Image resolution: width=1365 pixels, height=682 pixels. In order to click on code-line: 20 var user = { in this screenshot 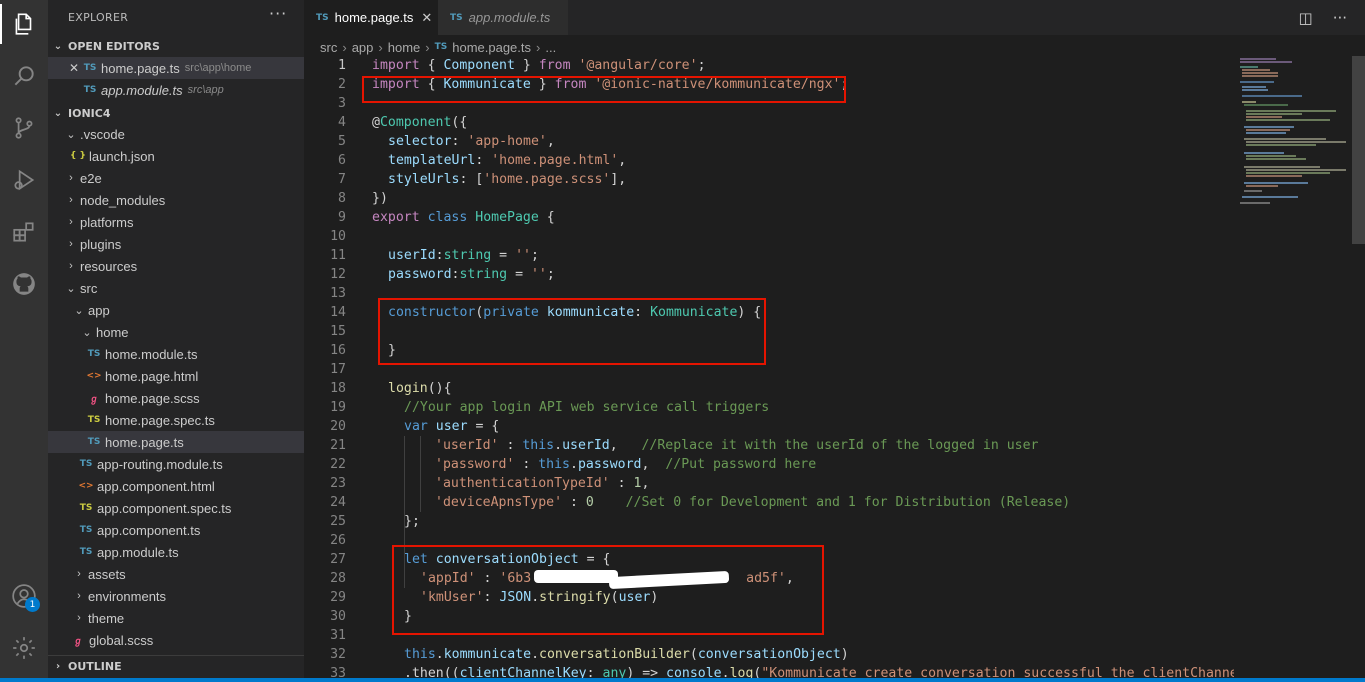, I will do `click(415, 426)`.